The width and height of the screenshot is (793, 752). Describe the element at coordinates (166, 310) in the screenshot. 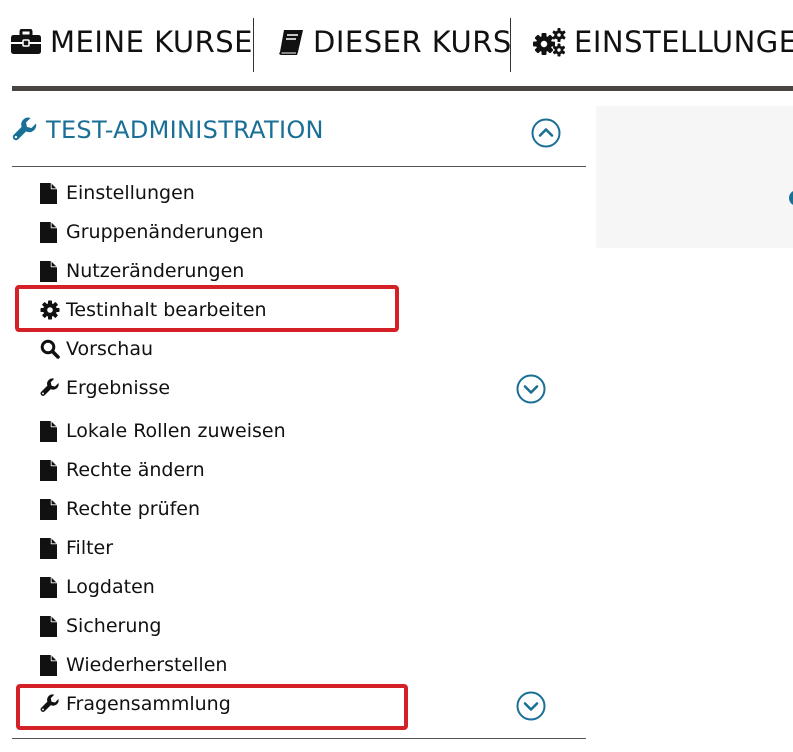

I see `menu-item-label: Testinhalt bearbeiten` at that location.